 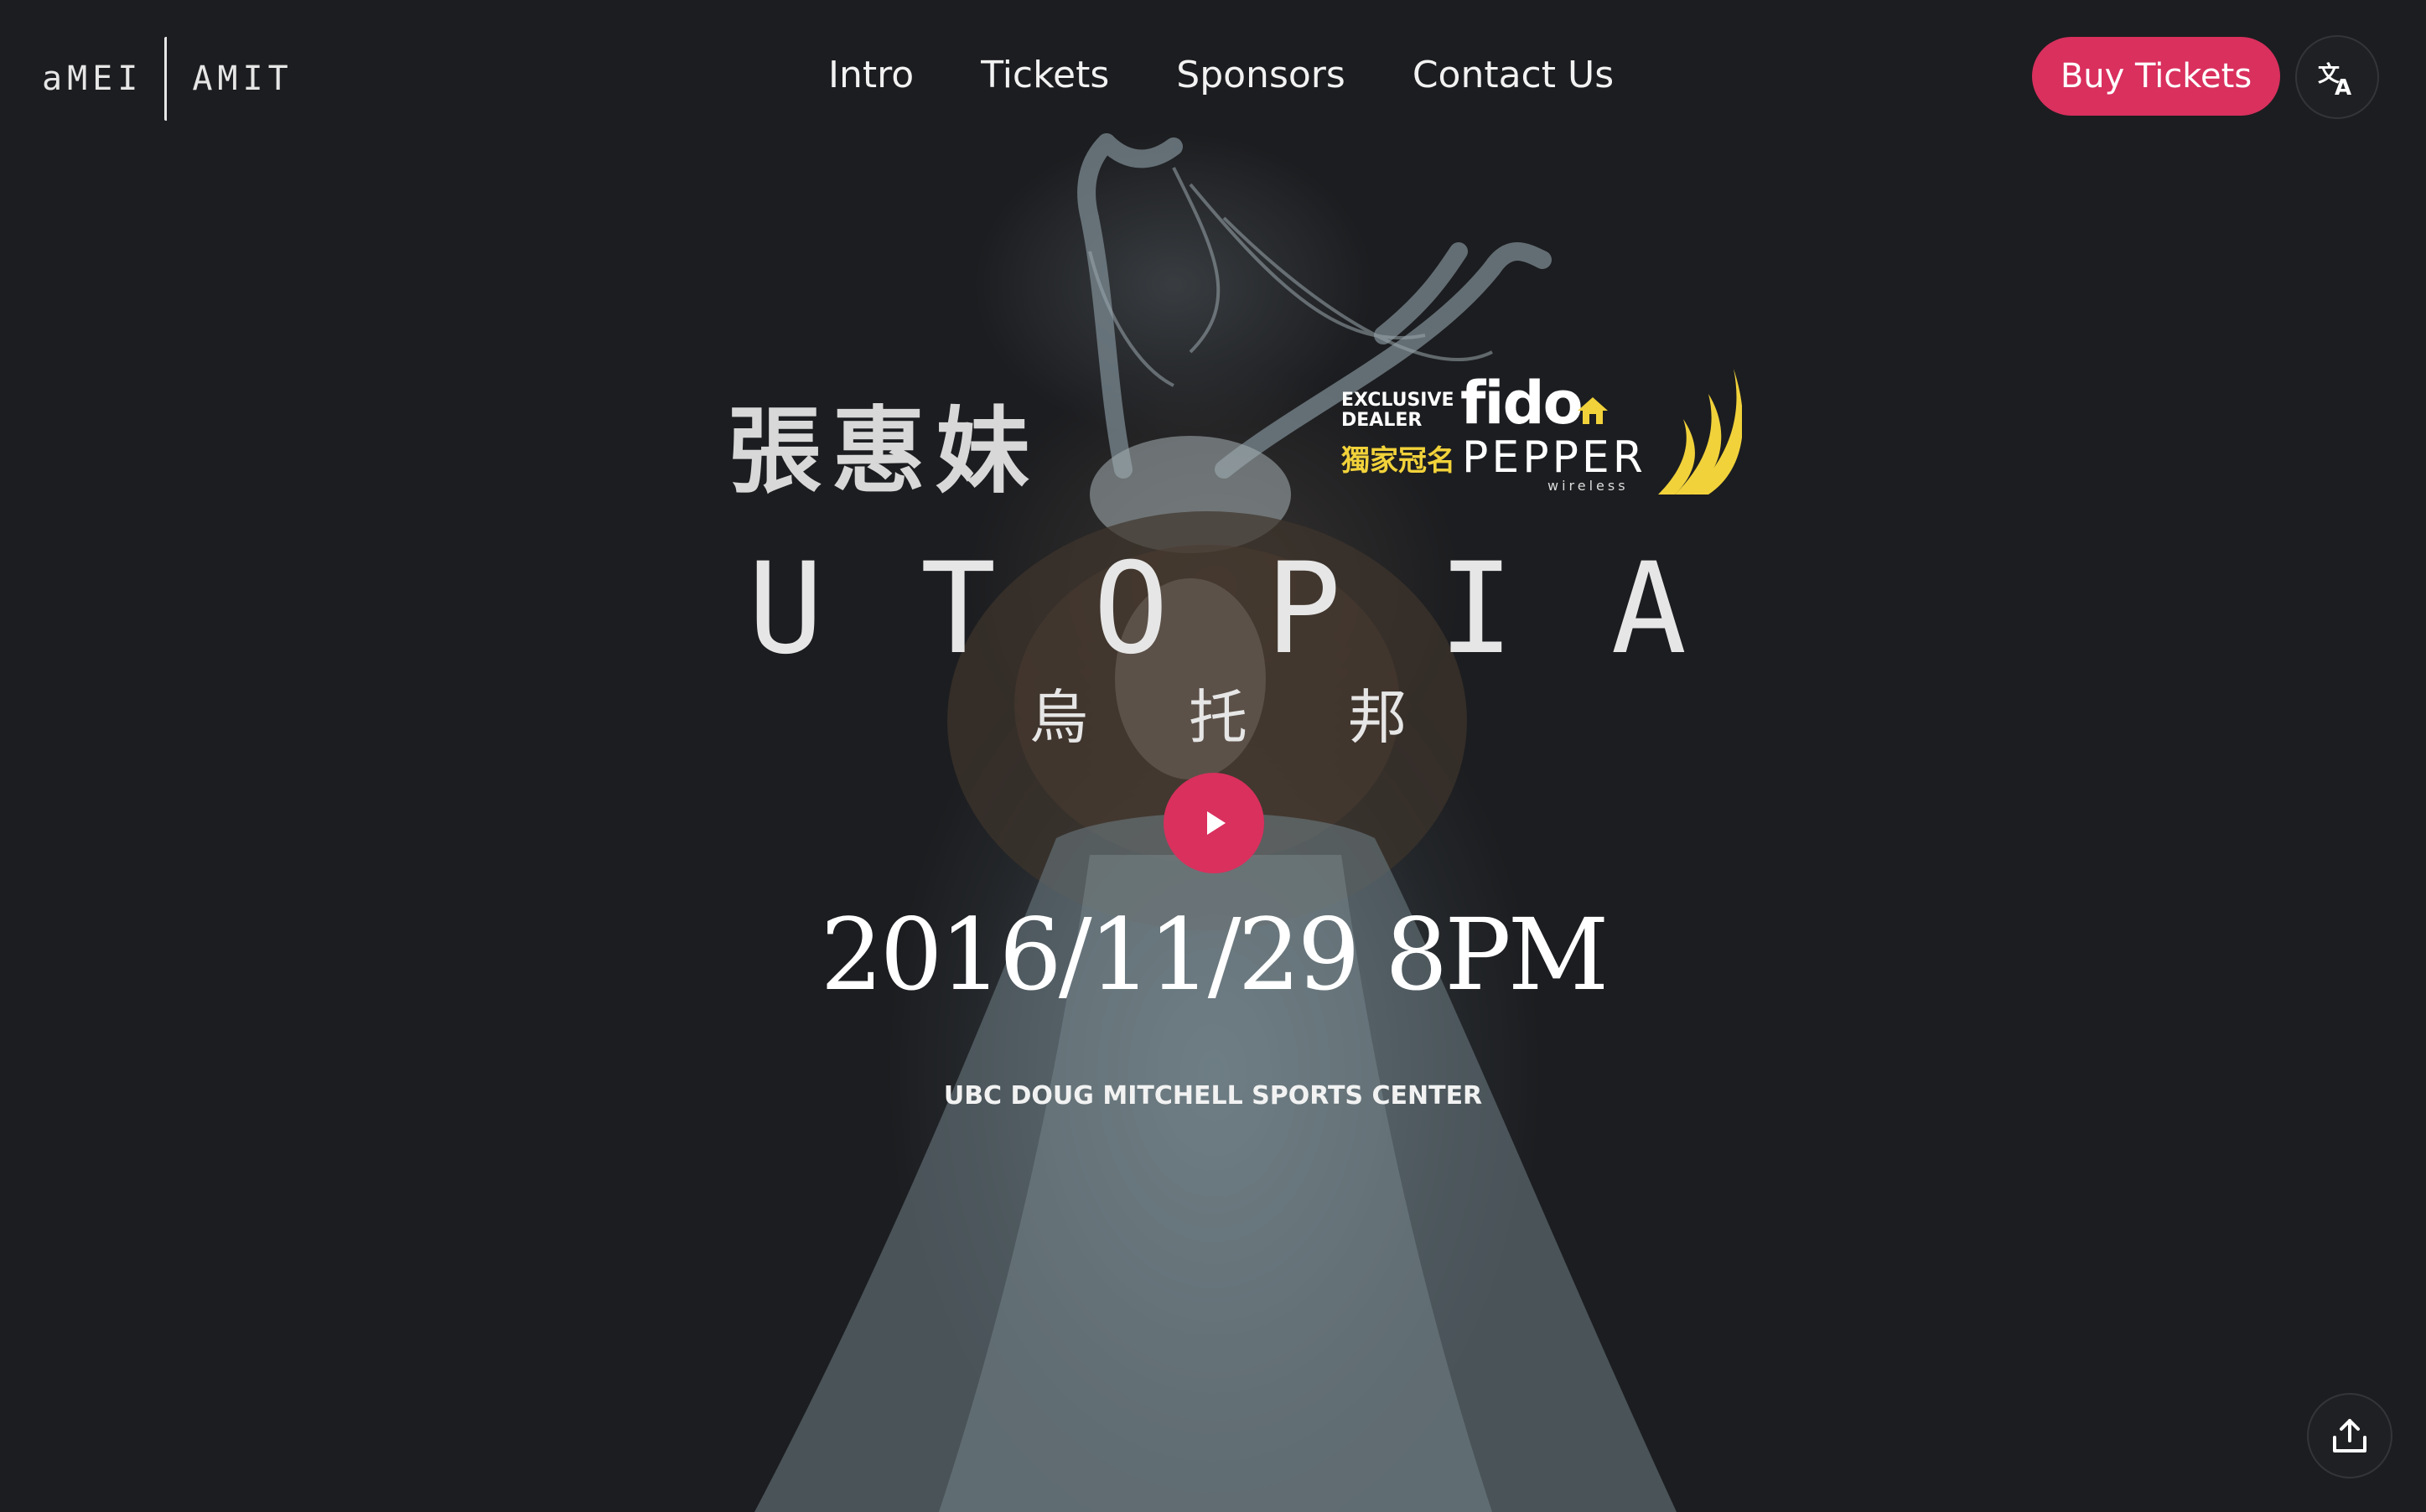 What do you see at coordinates (1700, 432) in the screenshot?
I see `pepper-wave-icon` at bounding box center [1700, 432].